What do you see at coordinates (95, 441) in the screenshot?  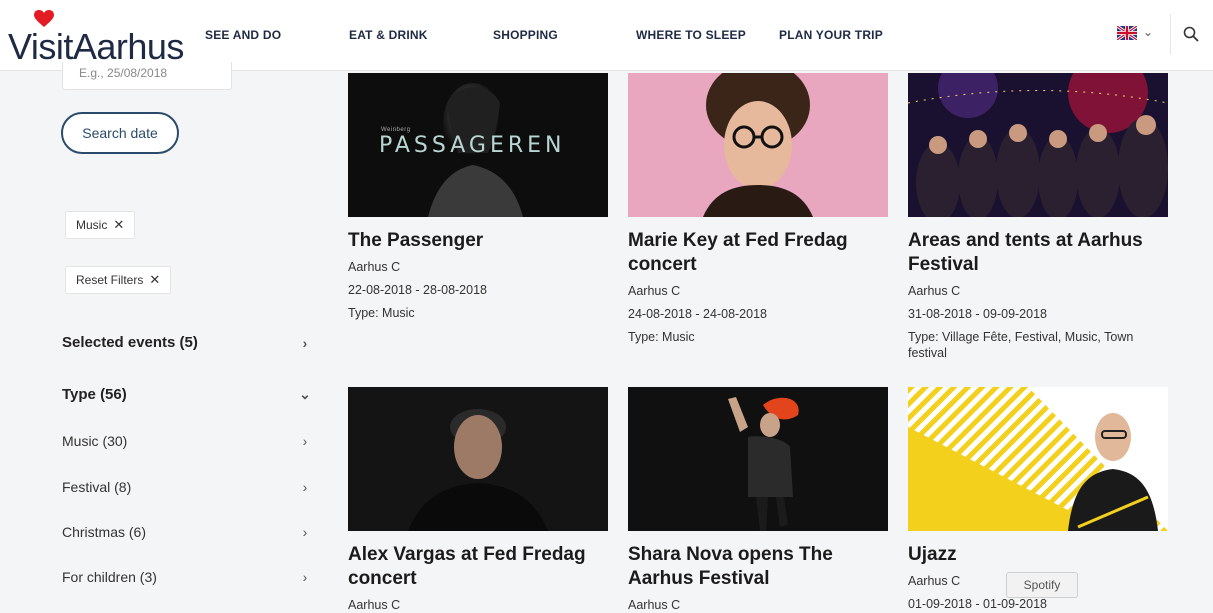 I see `filter-label: Music (30)` at bounding box center [95, 441].